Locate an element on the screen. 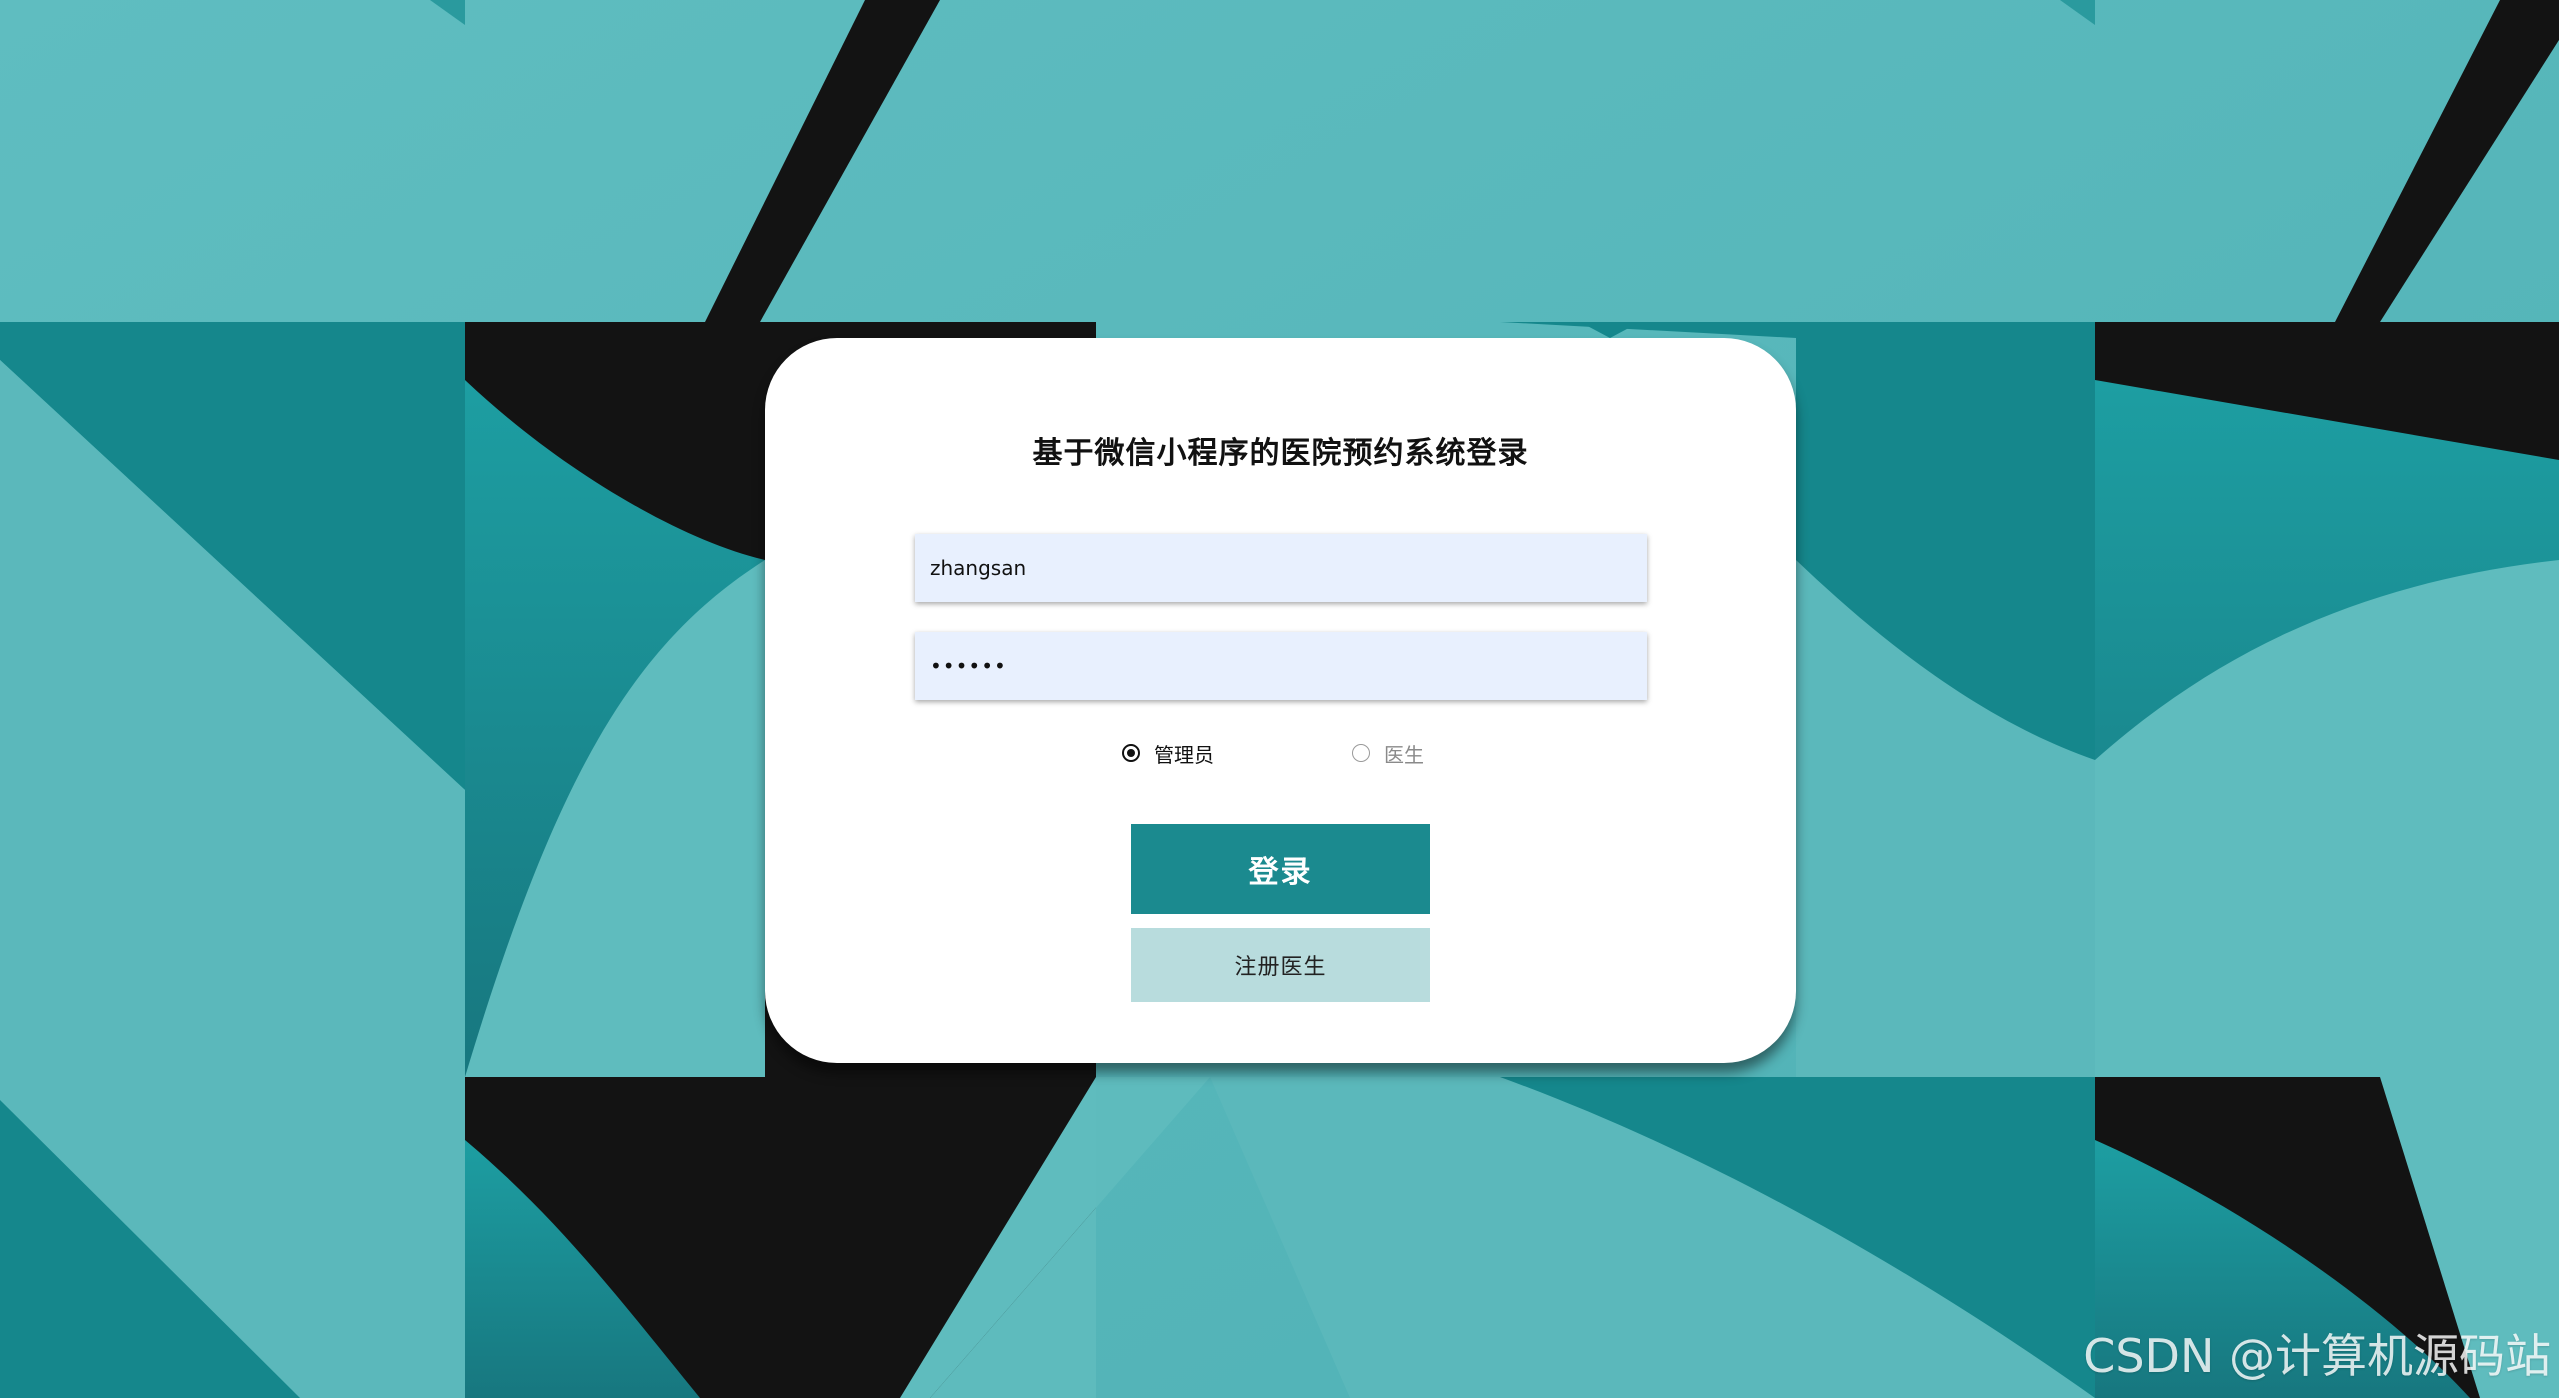 The image size is (2559, 1398). password-input is located at coordinates (1281, 666).